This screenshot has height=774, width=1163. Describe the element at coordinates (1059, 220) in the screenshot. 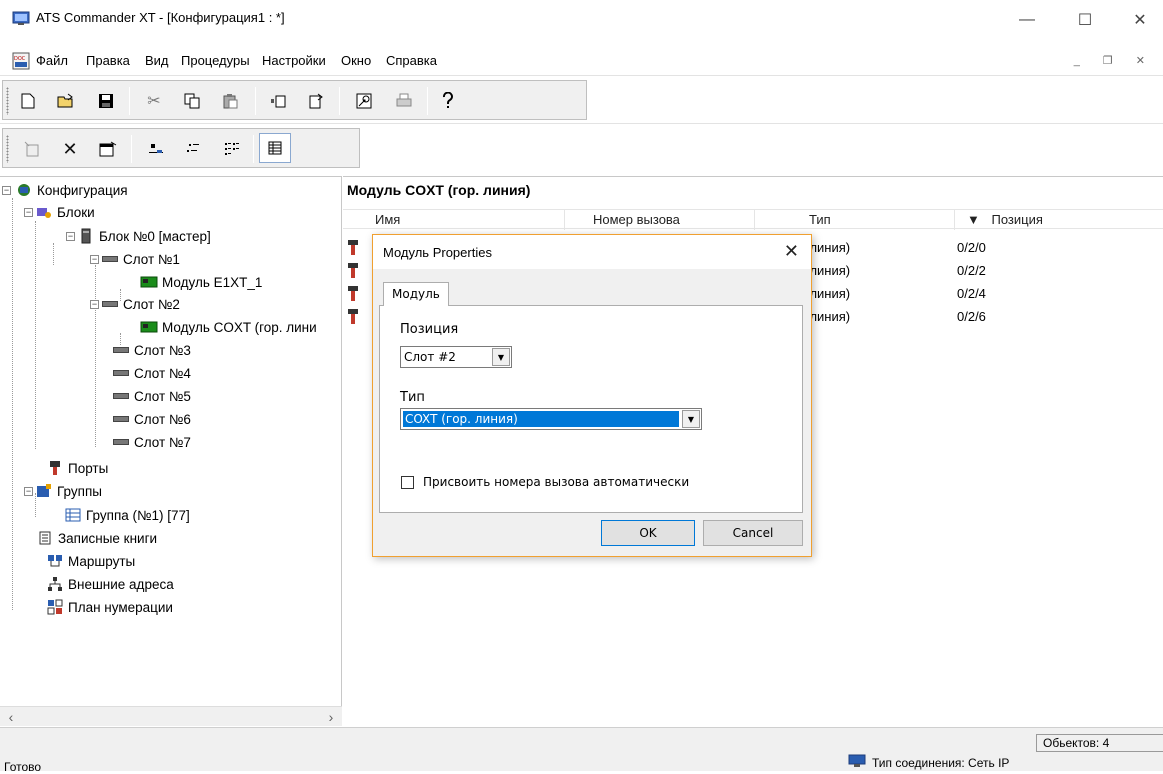

I see `column-header-position: ▼ Позиция` at that location.